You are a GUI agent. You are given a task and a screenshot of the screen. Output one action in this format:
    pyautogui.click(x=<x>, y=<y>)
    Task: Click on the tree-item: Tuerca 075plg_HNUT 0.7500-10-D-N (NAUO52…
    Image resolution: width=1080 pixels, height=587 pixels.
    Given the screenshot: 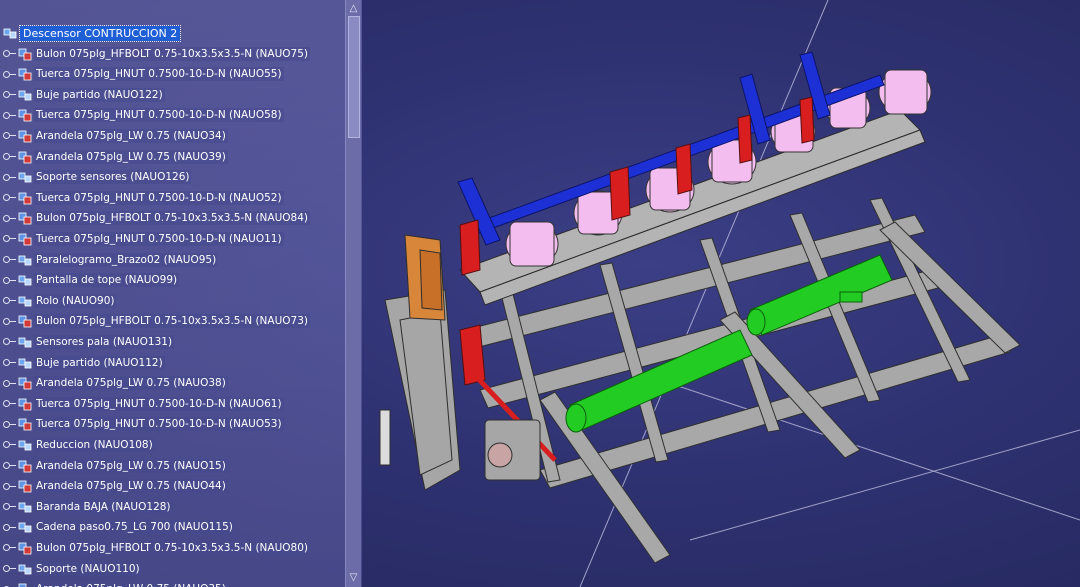 What is the action you would take?
    pyautogui.click(x=142, y=197)
    